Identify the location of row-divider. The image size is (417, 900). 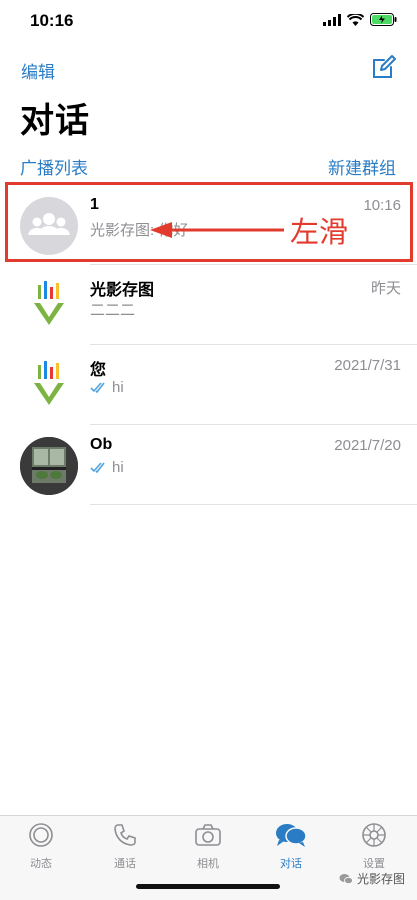
(253, 504).